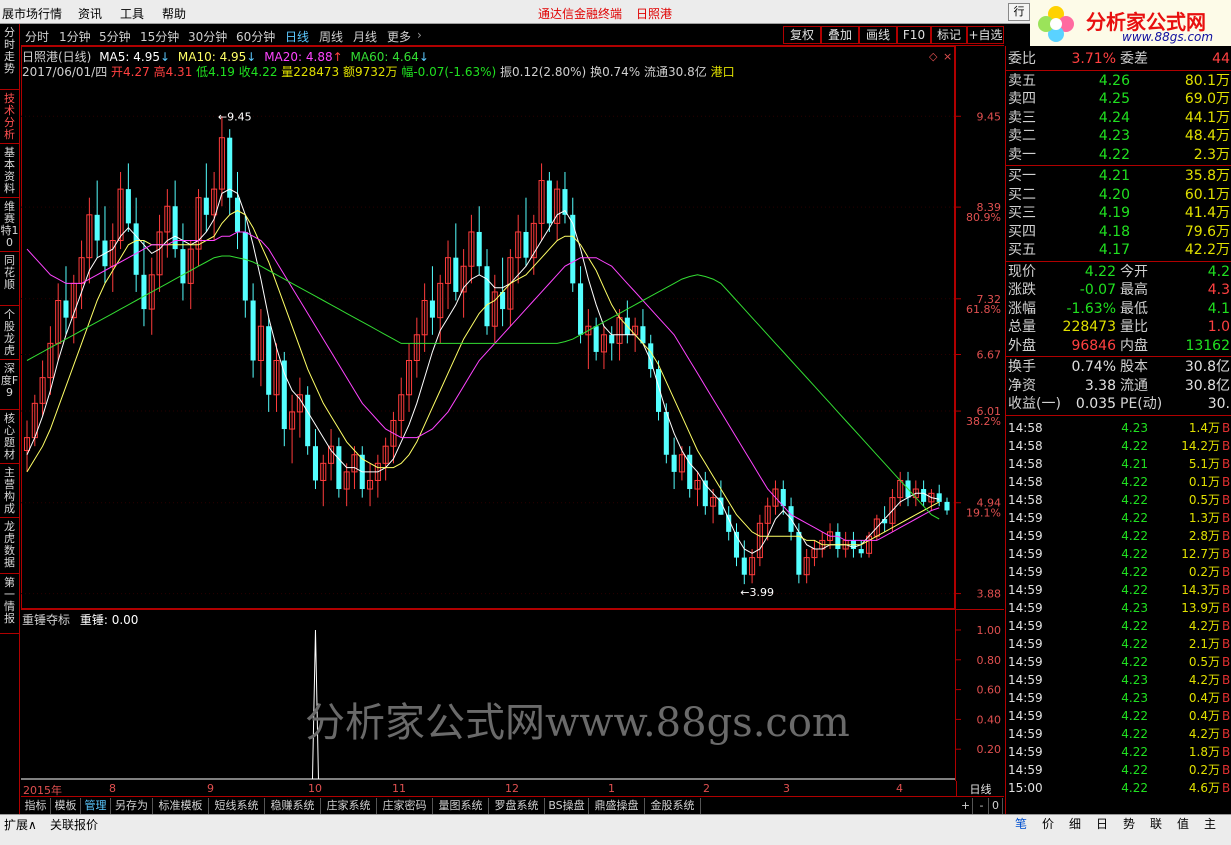 The height and width of the screenshot is (845, 1231). I want to click on left-tab-2: 基本资料, so click(9, 171).